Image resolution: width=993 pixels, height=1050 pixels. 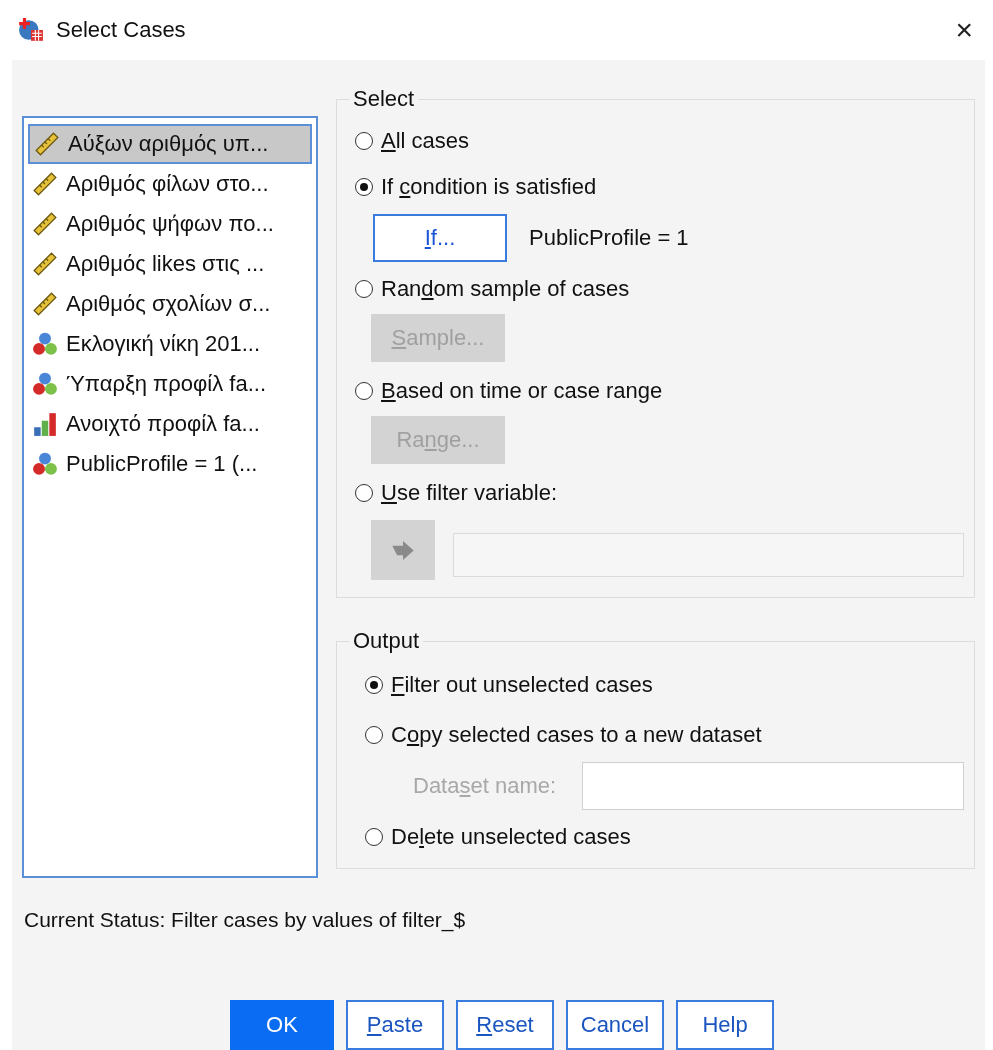 What do you see at coordinates (659, 289) in the screenshot?
I see `radio-option: Random sample of cases` at bounding box center [659, 289].